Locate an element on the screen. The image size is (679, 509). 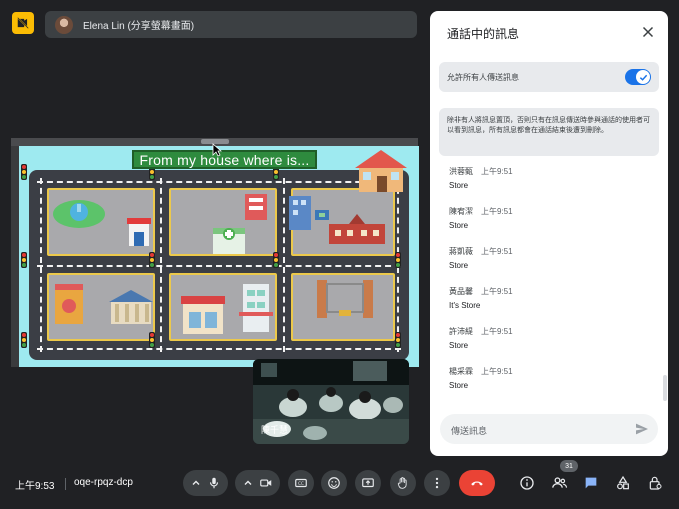
send-message-input: 傳送訊息 is located at coordinates (549, 429).